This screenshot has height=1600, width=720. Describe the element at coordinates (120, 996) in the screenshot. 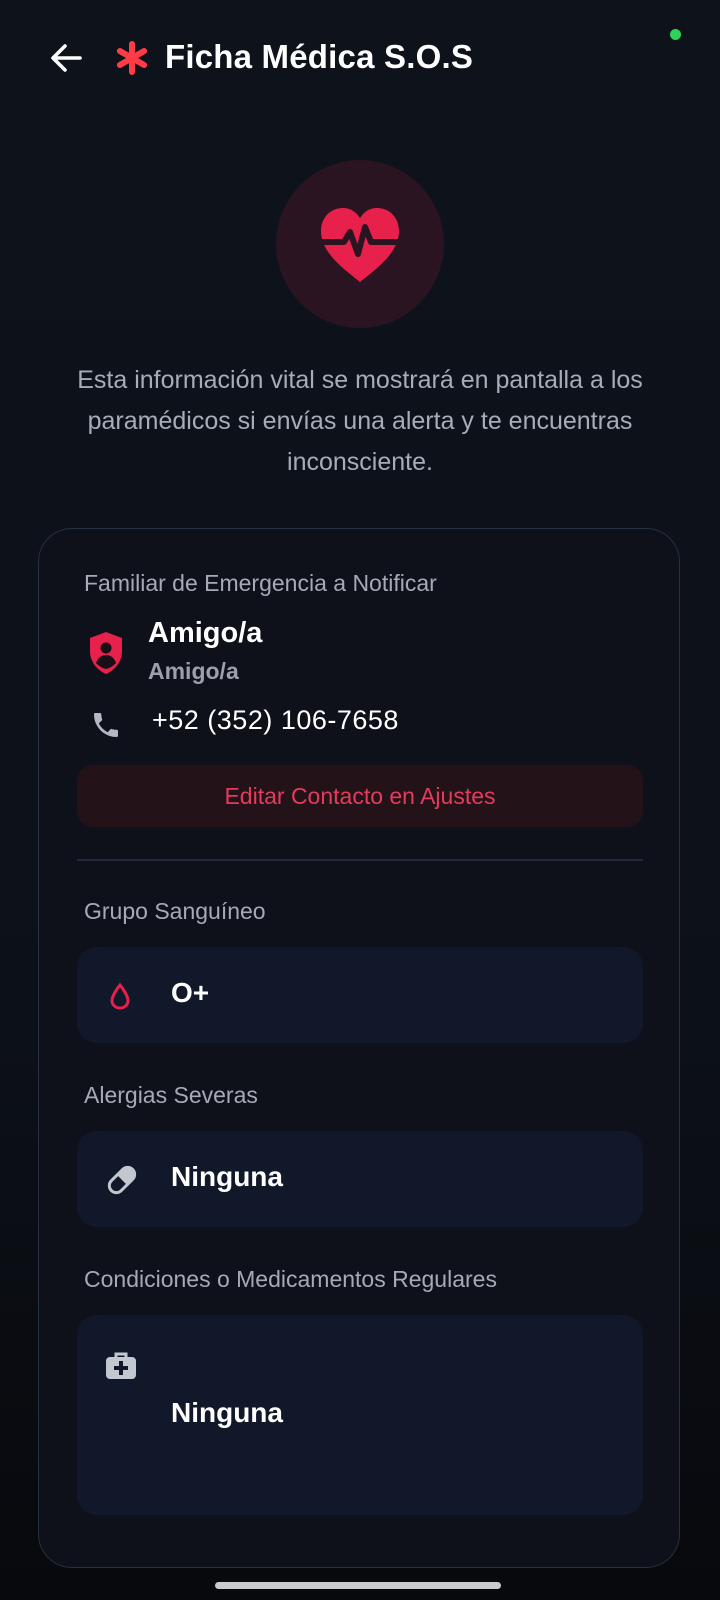

I see `droplet-icon` at that location.